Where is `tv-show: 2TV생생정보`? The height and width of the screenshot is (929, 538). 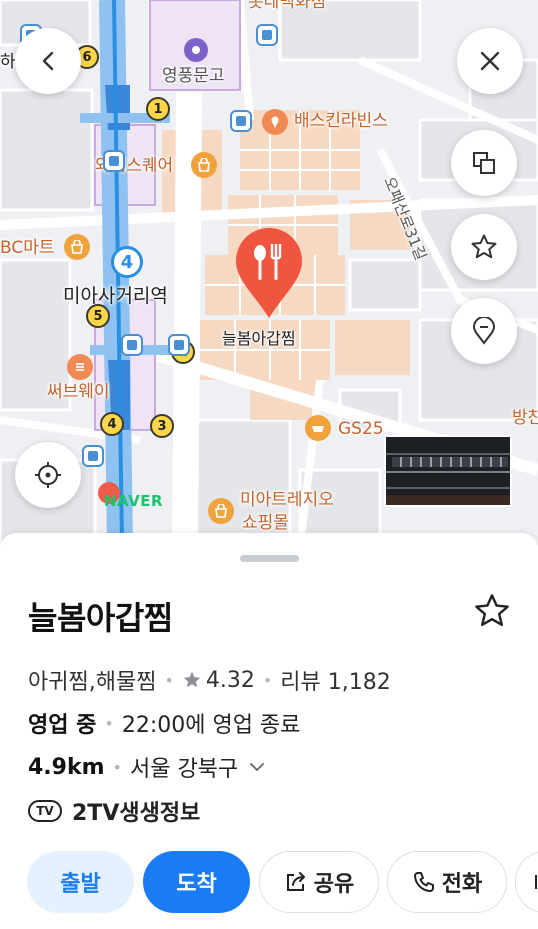
tv-show: 2TV생생정보 is located at coordinates (136, 813).